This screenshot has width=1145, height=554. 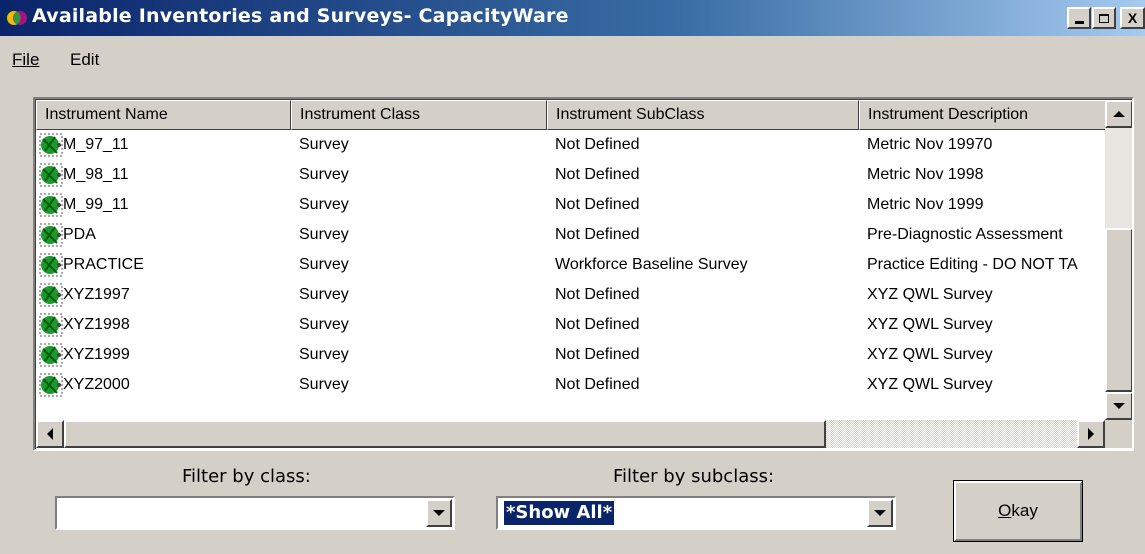 I want to click on cell-description: Metric Nov 19970, so click(x=930, y=144).